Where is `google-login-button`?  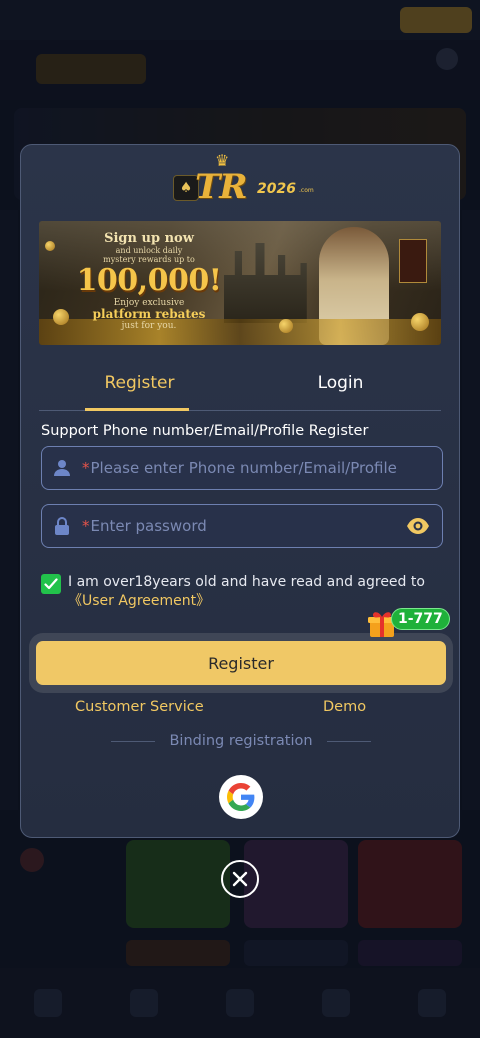 google-login-button is located at coordinates (241, 797).